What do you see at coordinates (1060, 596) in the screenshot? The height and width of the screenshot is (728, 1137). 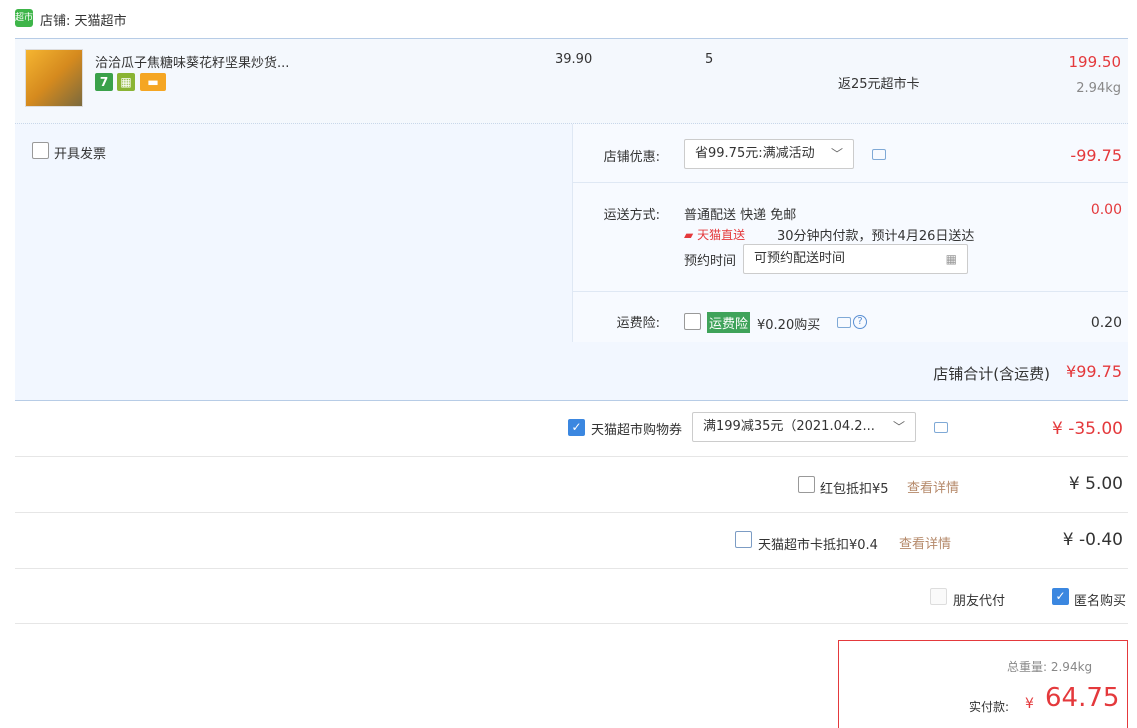 I see `anonymous-checkbox: ✓` at bounding box center [1060, 596].